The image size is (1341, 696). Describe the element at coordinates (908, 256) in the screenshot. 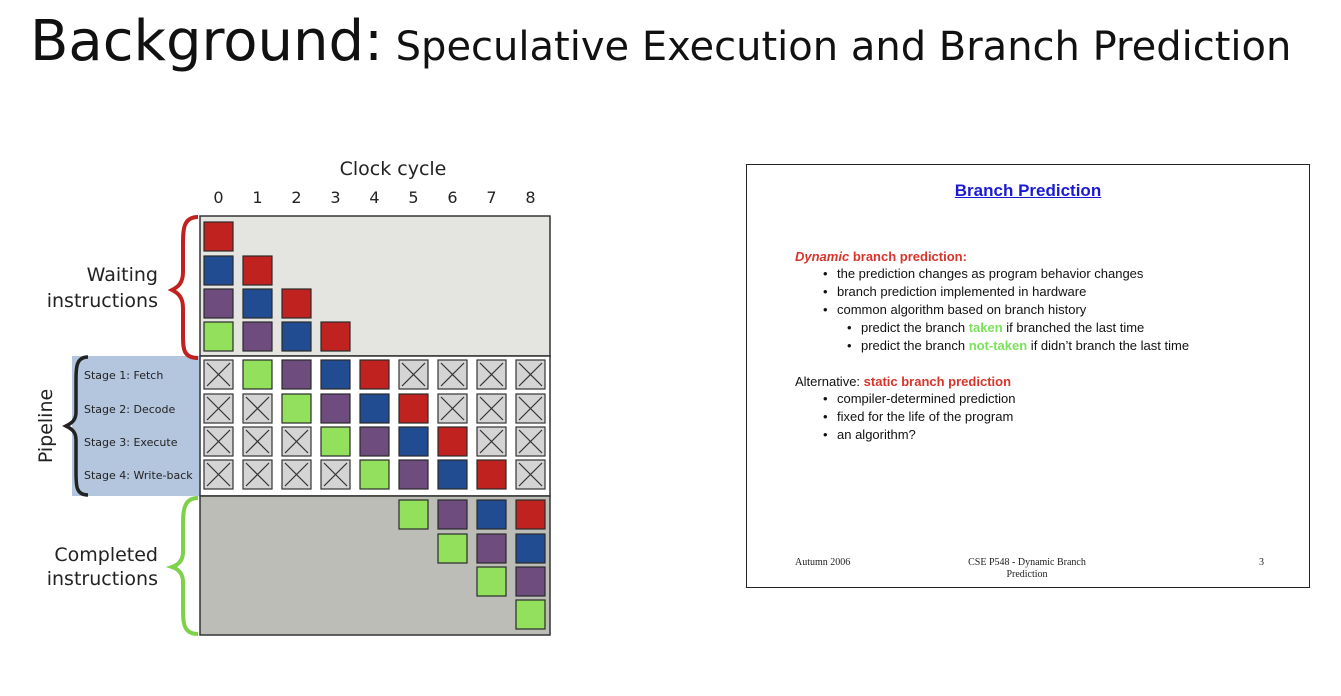

I see `dynamic-heading-rest: branch prediction:` at that location.